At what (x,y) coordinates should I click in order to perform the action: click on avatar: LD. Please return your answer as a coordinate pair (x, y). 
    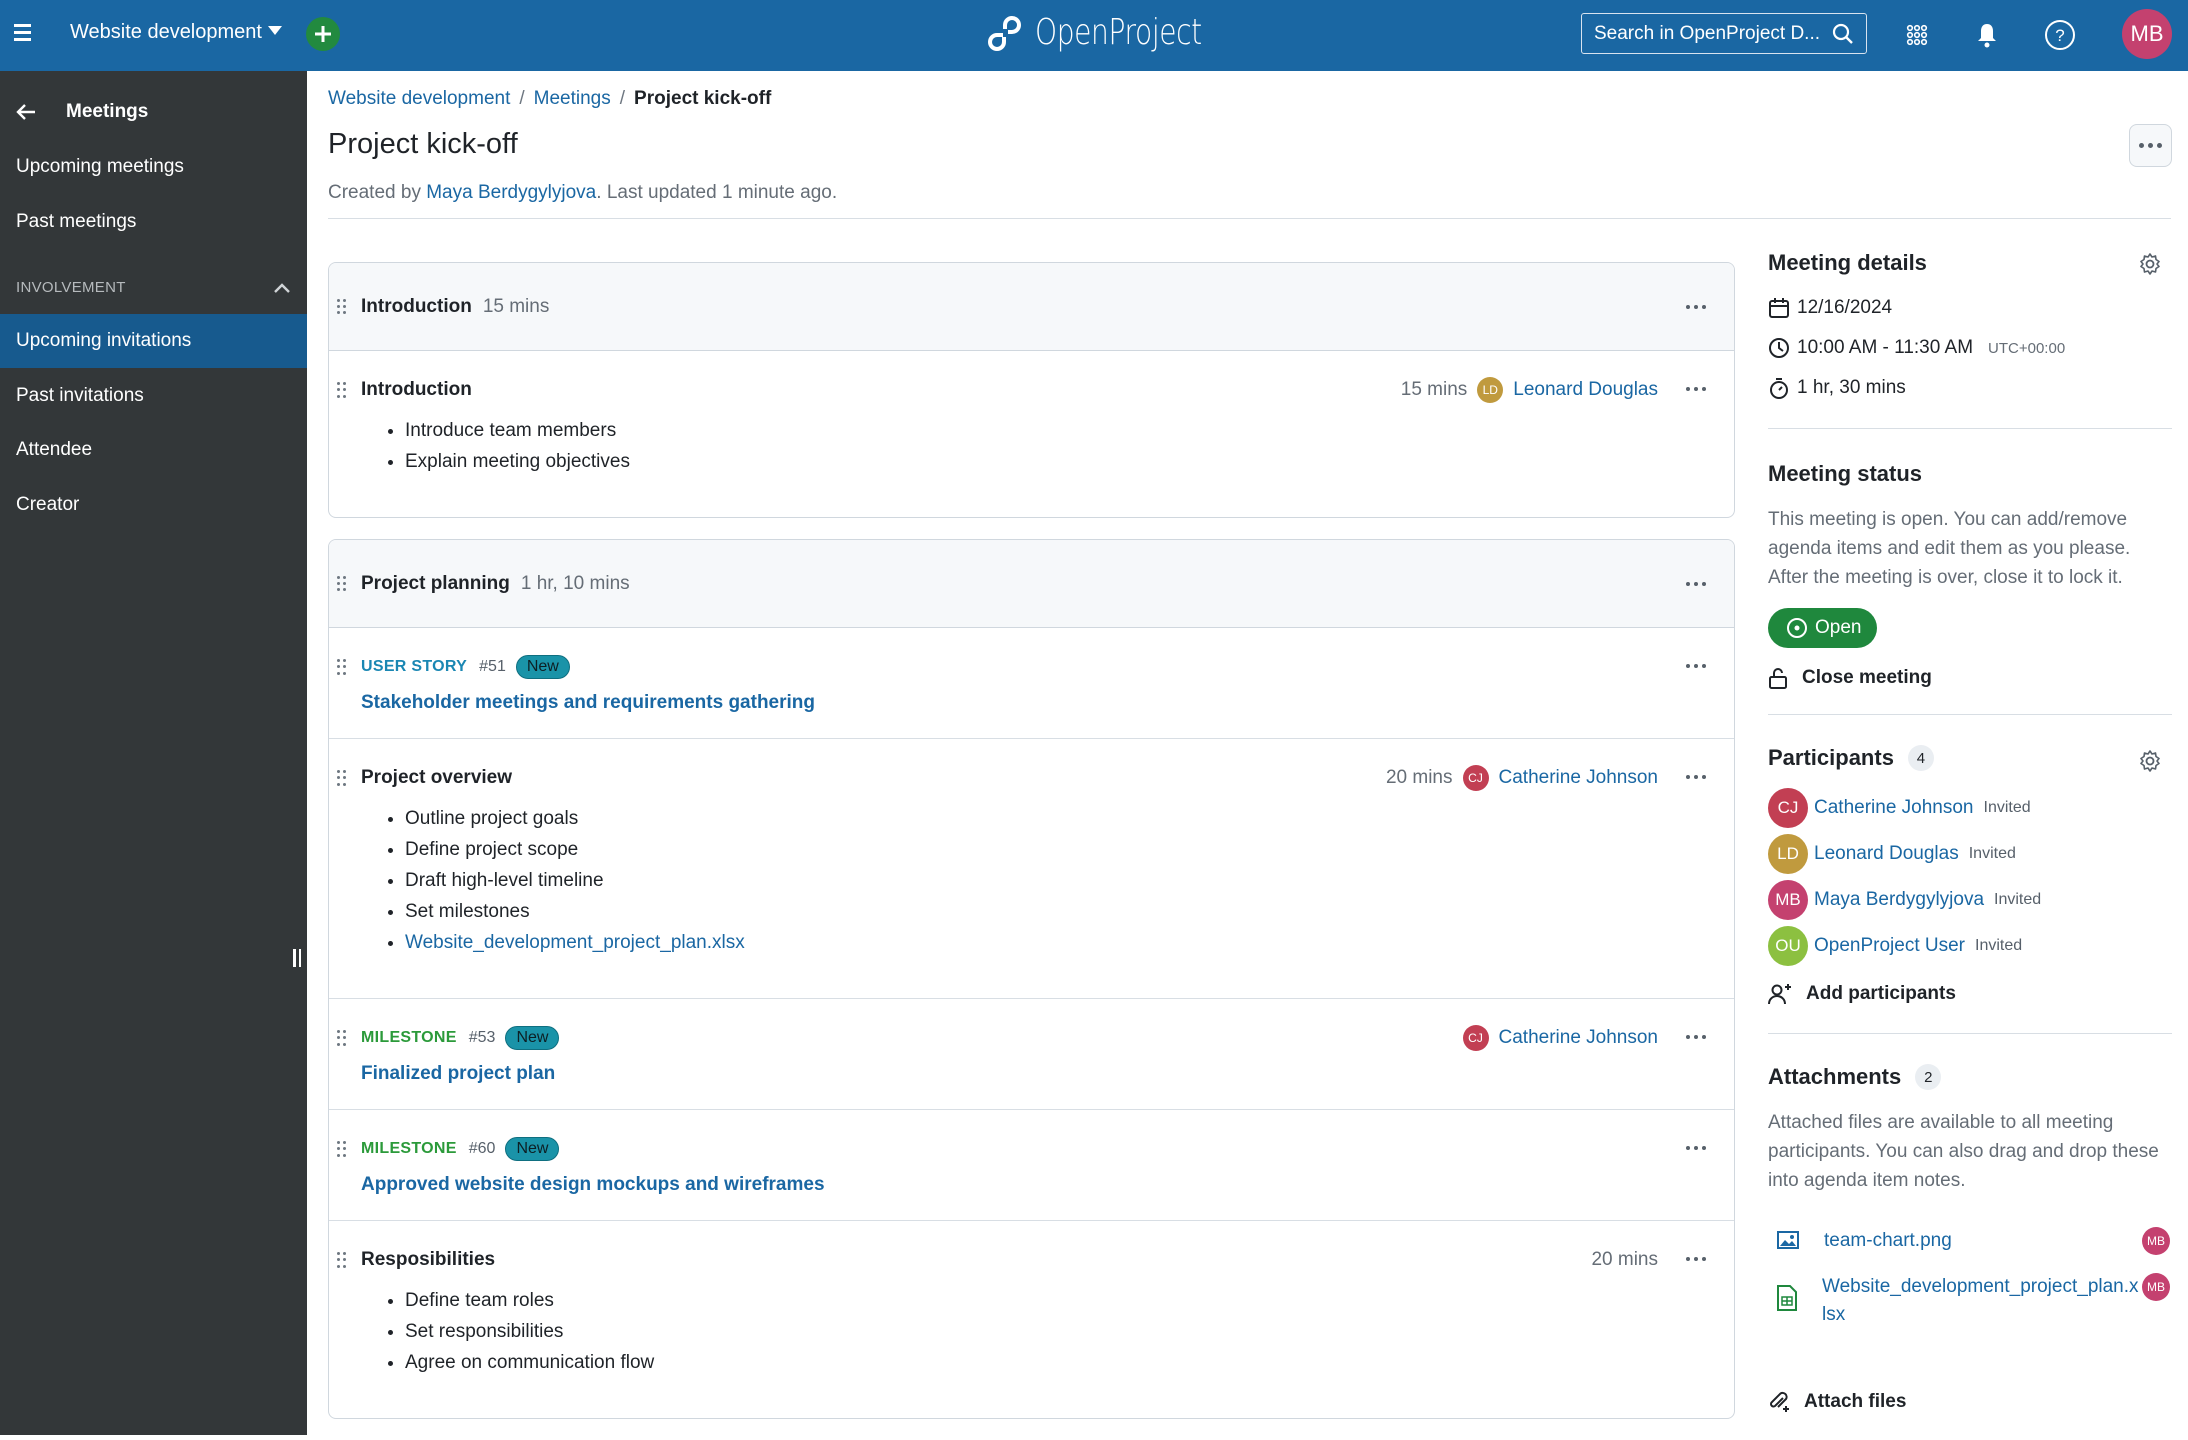
    Looking at the image, I should click on (1788, 854).